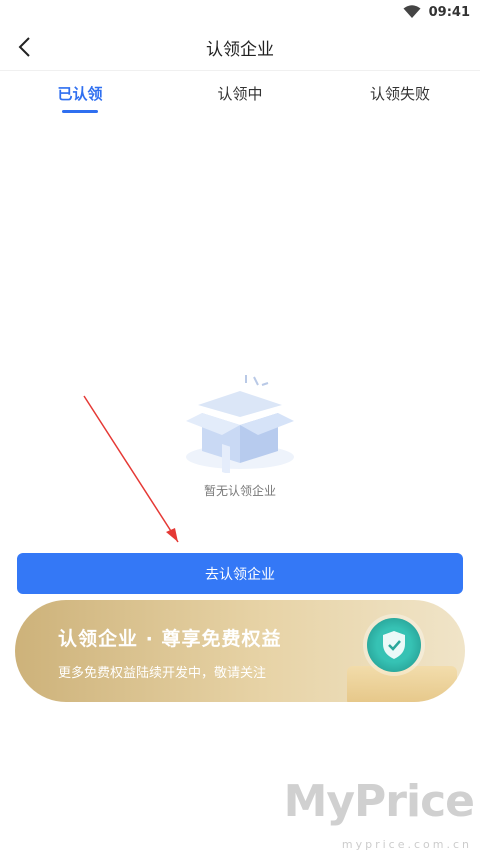 The width and height of the screenshot is (480, 854). Describe the element at coordinates (170, 639) in the screenshot. I see `banner-title: 认领企业 · 尊享免费权益` at that location.